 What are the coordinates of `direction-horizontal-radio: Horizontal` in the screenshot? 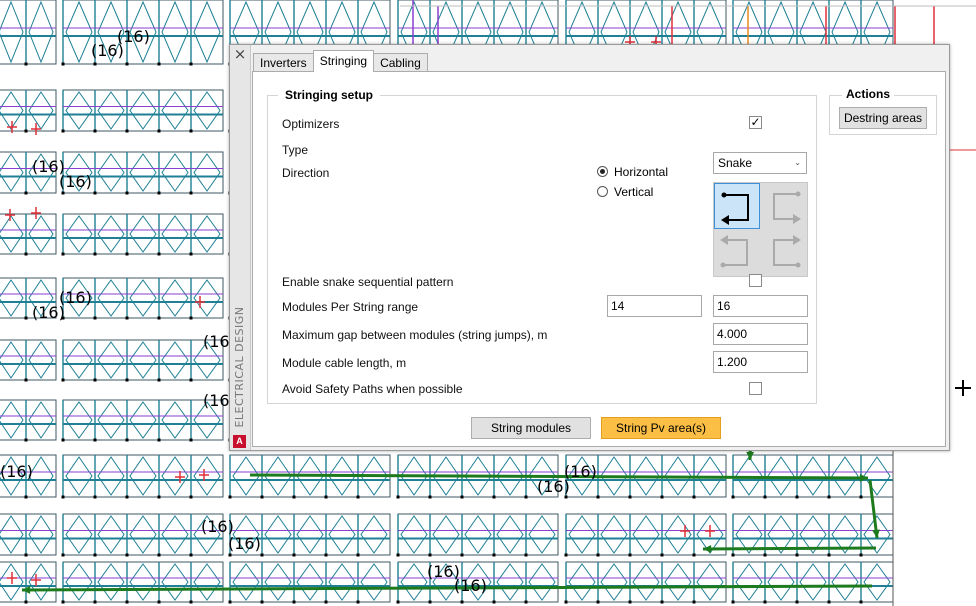 It's located at (632, 172).